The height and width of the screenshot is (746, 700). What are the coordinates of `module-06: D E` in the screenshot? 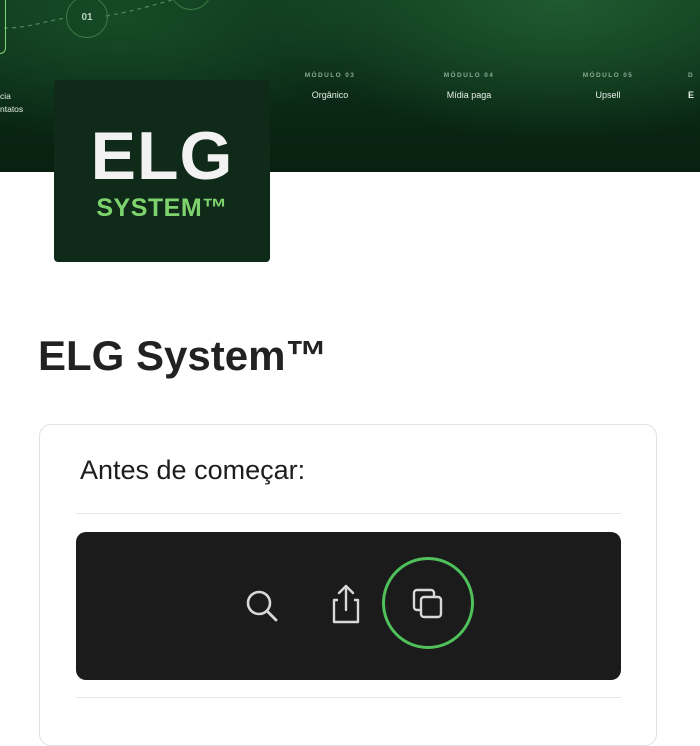 It's located at (694, 86).